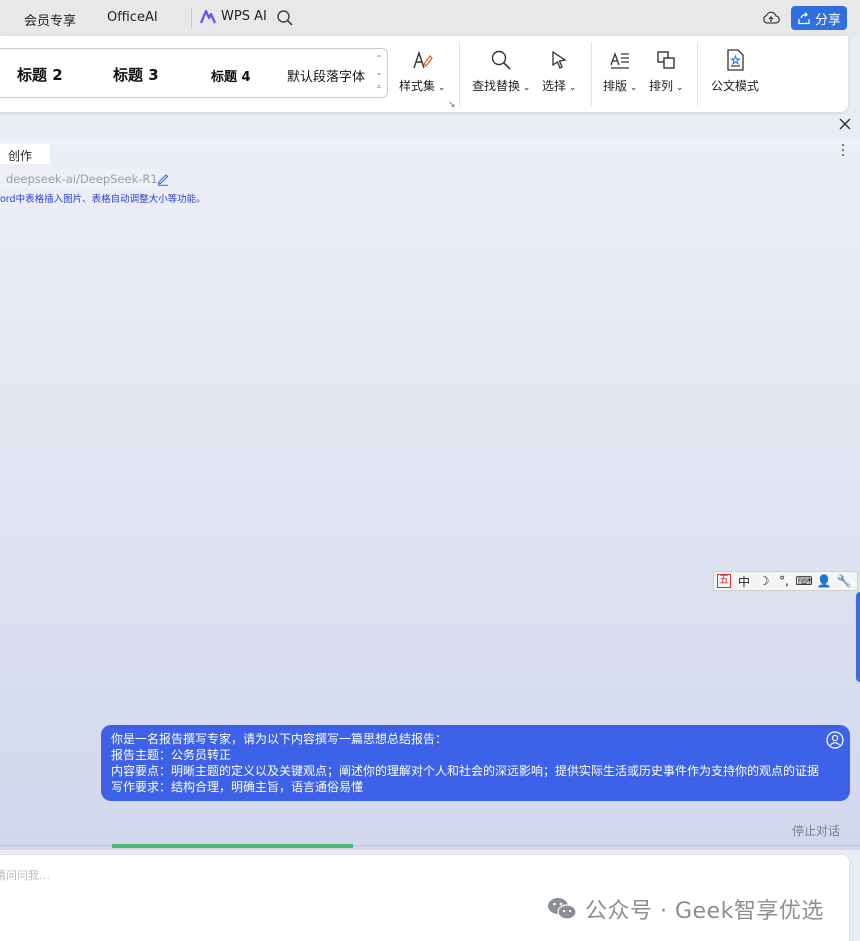 The width and height of the screenshot is (860, 941). What do you see at coordinates (735, 86) in the screenshot?
I see `official-doc-mode-label: 公文模式` at bounding box center [735, 86].